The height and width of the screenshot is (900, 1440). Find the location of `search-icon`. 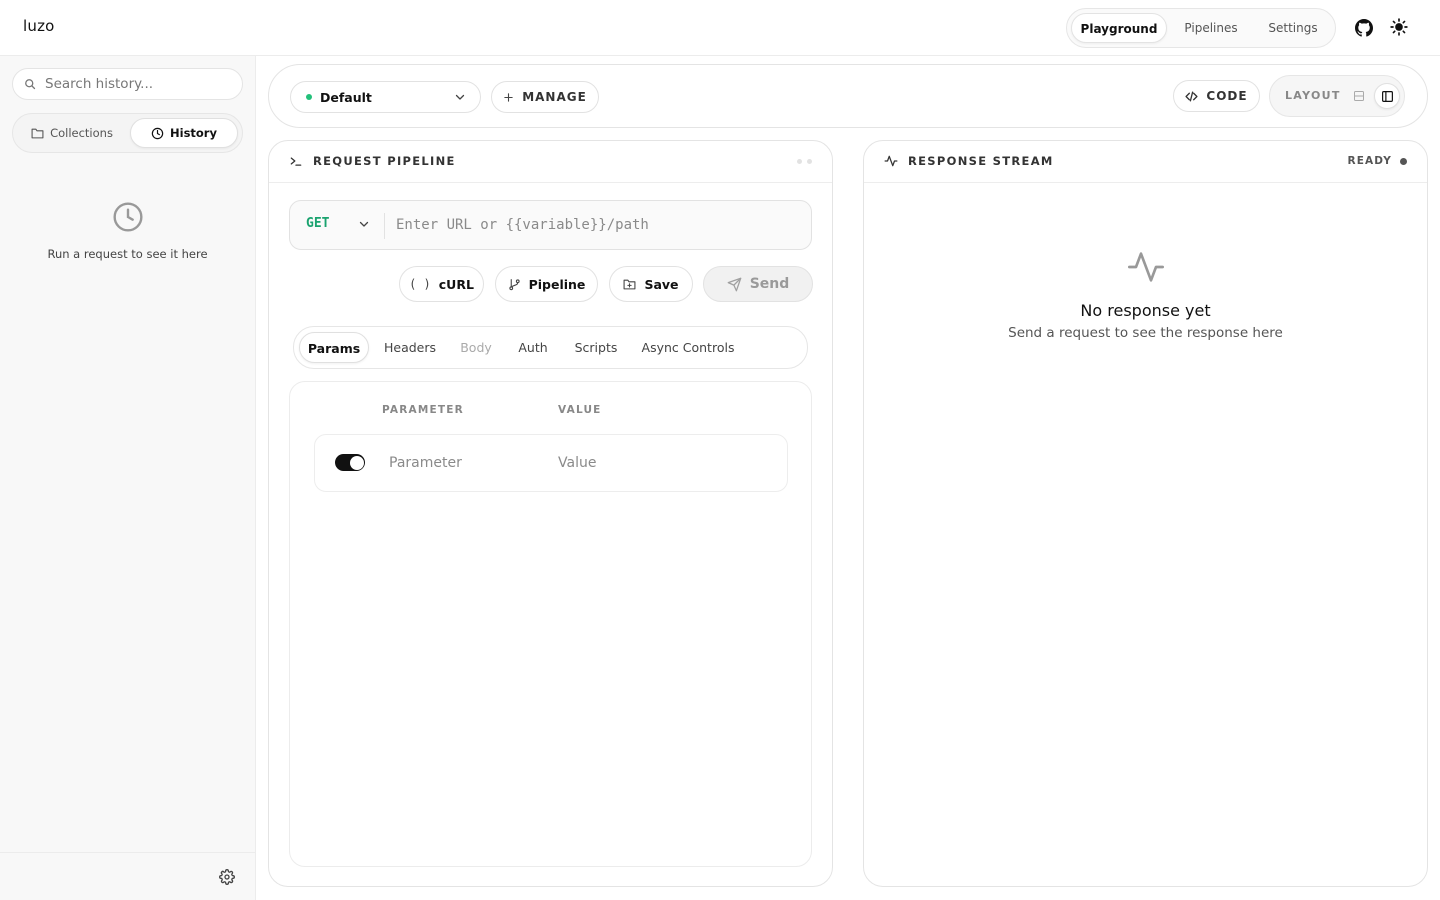

search-icon is located at coordinates (30, 86).